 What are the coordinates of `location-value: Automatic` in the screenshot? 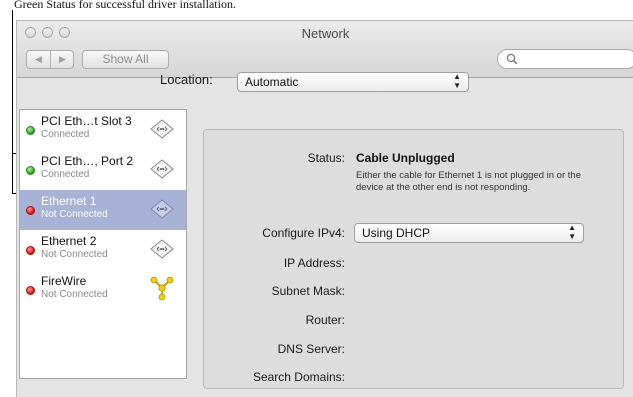 It's located at (272, 82).